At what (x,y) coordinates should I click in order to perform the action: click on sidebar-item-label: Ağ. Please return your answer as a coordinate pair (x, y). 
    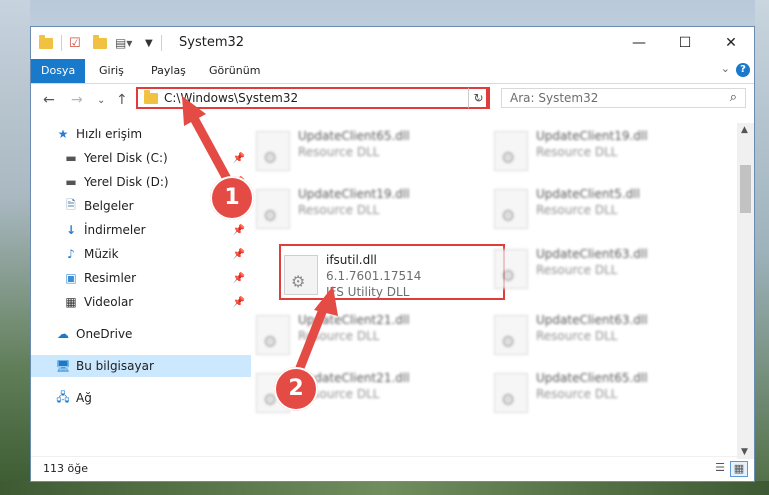
    Looking at the image, I should click on (84, 398).